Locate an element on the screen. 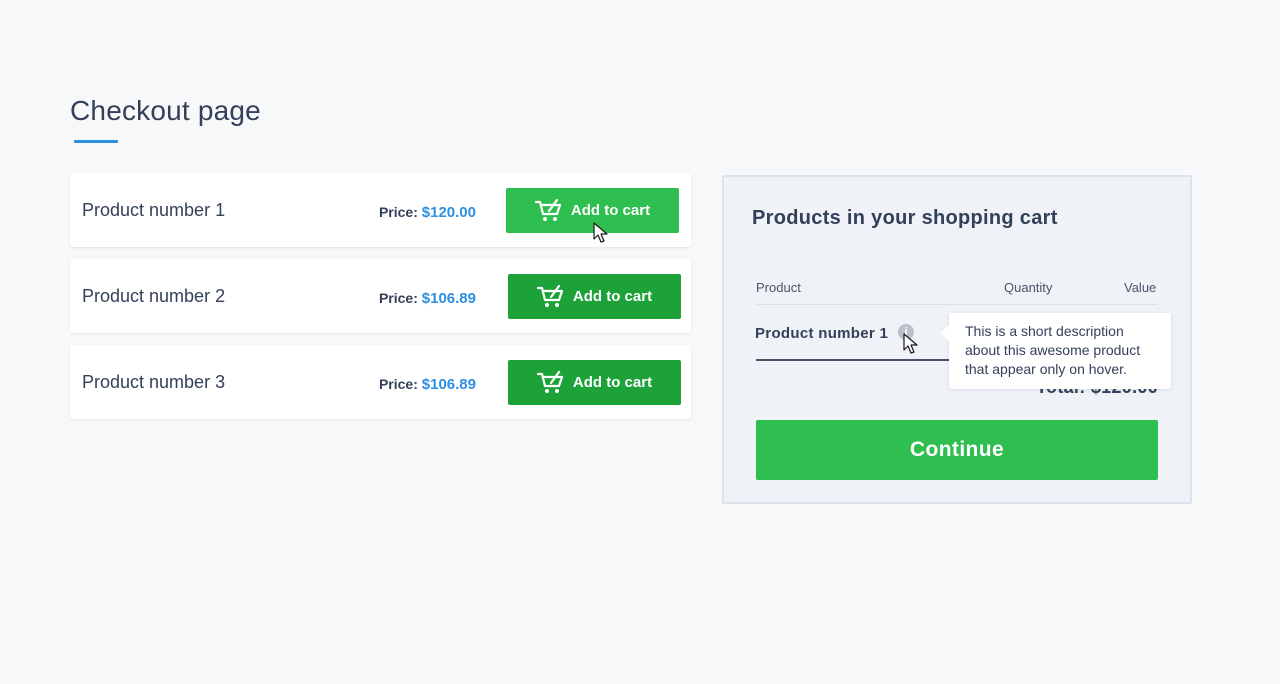 Image resolution: width=1280 pixels, height=684 pixels. product-price: Price: $120.00 is located at coordinates (427, 210).